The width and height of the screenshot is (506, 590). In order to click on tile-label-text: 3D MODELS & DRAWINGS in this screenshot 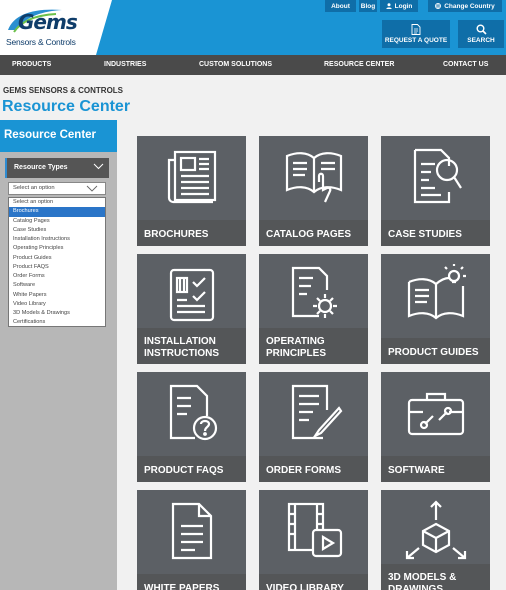, I will do `click(422, 581)`.